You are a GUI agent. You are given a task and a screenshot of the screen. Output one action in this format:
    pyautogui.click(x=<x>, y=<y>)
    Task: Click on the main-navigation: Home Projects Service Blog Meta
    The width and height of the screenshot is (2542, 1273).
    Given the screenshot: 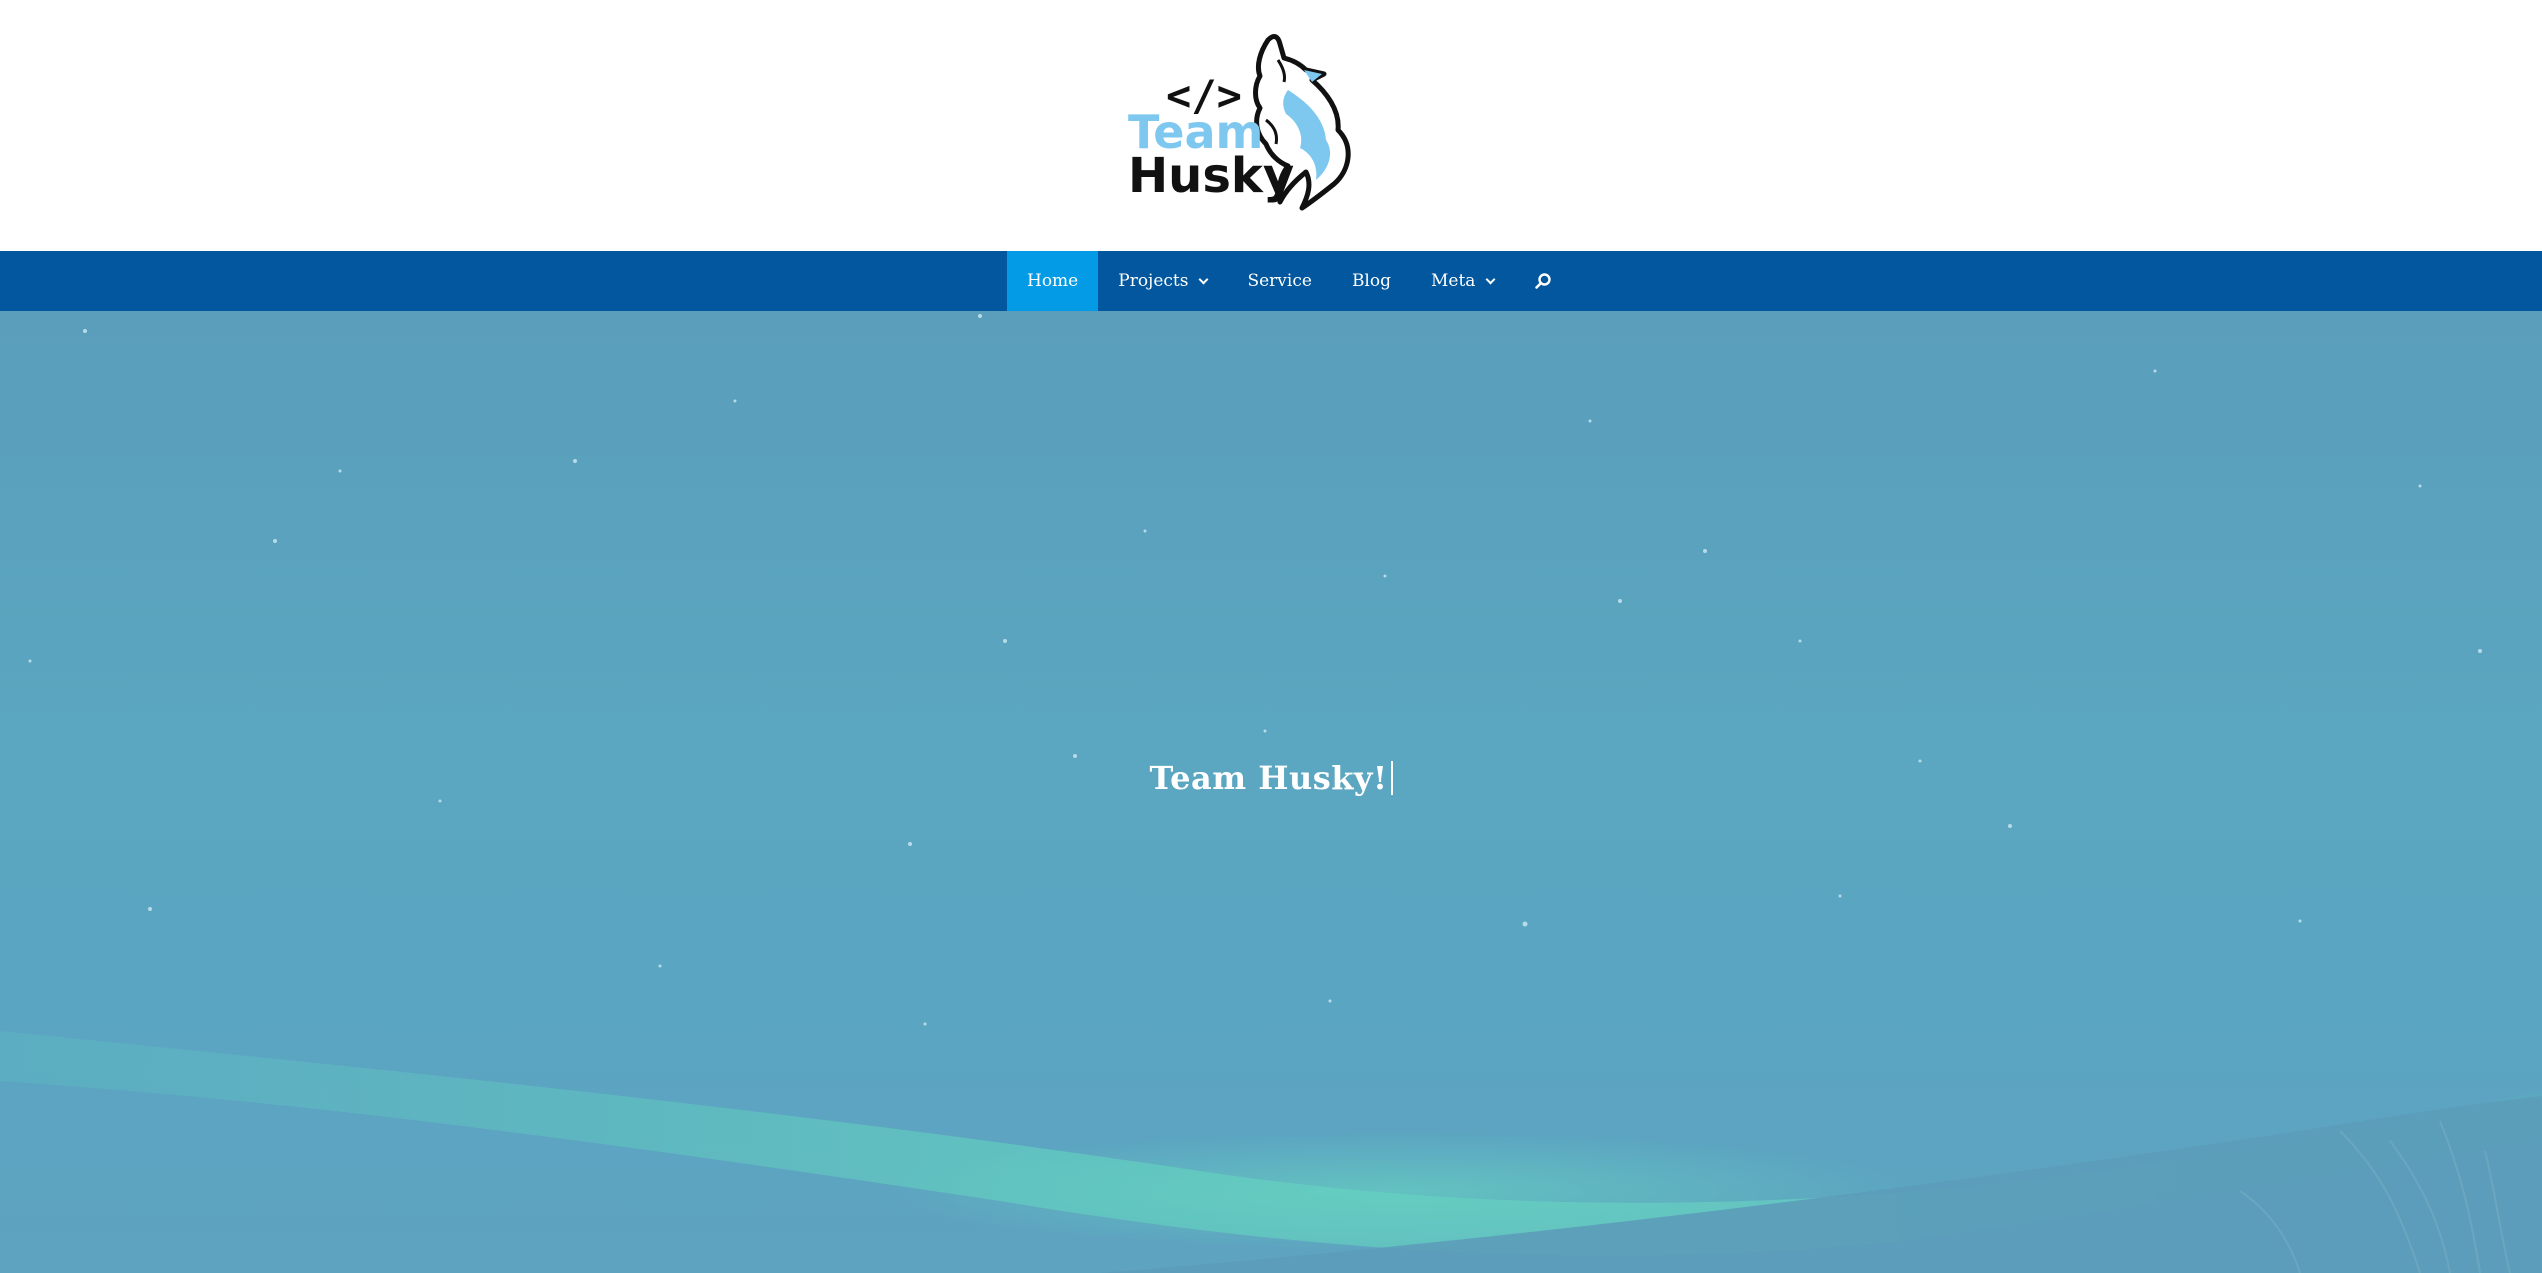 What is the action you would take?
    pyautogui.click(x=1271, y=281)
    